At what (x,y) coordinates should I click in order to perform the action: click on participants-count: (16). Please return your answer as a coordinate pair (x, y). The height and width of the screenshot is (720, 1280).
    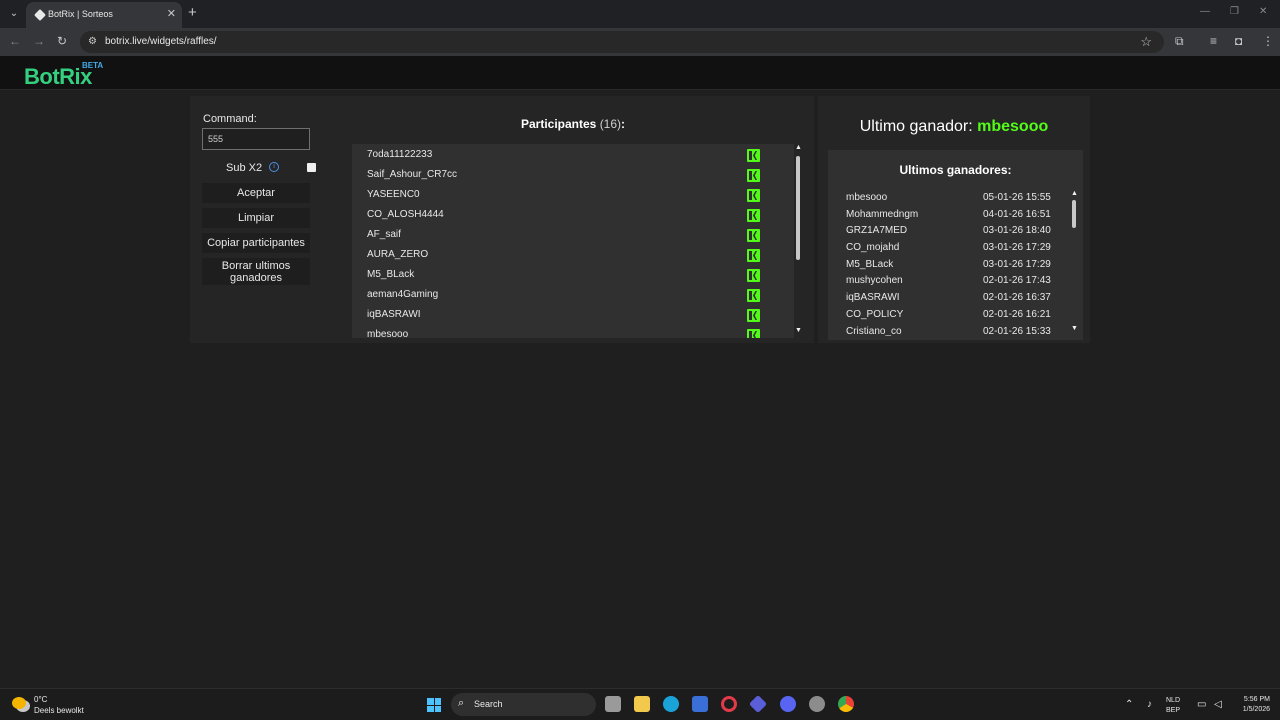
    Looking at the image, I should click on (610, 124).